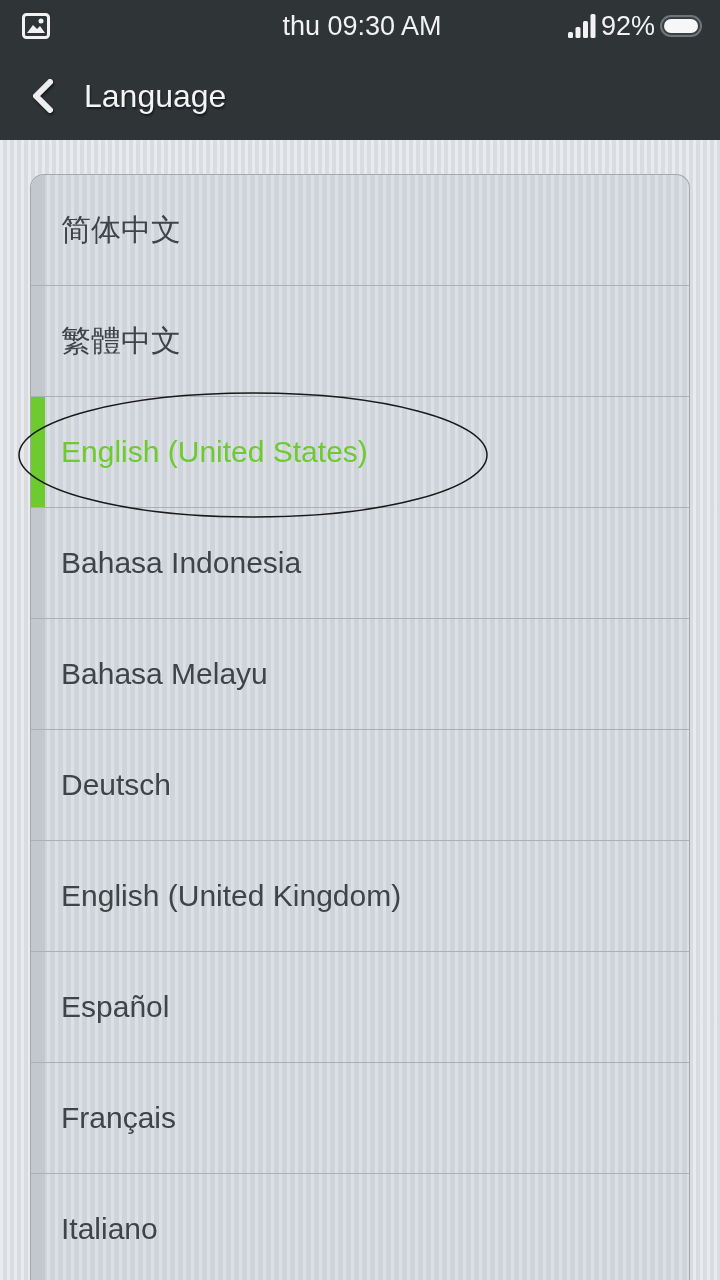 This screenshot has width=720, height=1280. I want to click on language-option: Español, so click(360, 1007).